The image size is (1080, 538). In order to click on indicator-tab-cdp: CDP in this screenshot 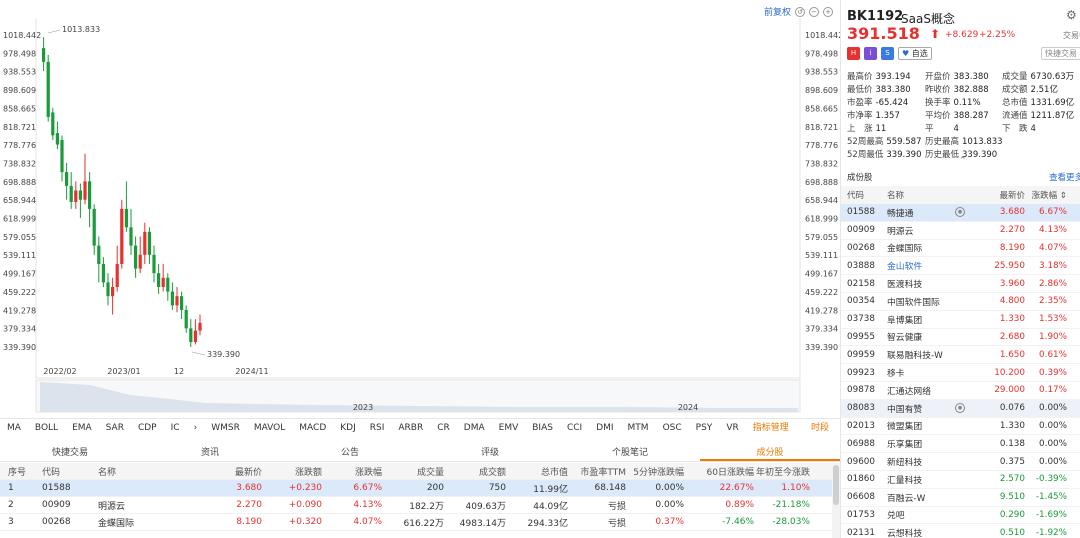, I will do `click(147, 428)`.